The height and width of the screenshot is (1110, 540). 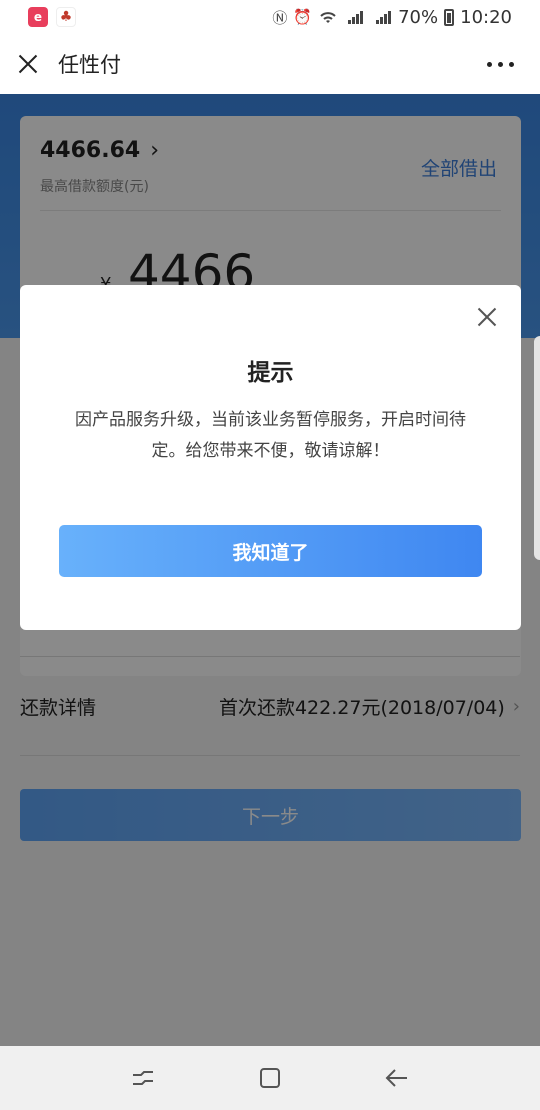 What do you see at coordinates (270, 373) in the screenshot?
I see `dialog-title: 提示` at bounding box center [270, 373].